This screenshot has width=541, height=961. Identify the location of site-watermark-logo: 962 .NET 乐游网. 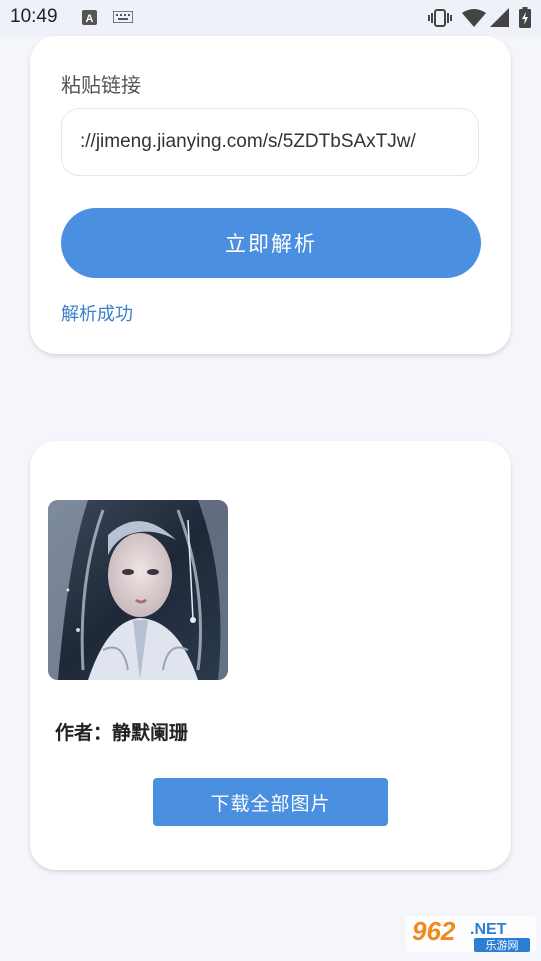
(471, 934).